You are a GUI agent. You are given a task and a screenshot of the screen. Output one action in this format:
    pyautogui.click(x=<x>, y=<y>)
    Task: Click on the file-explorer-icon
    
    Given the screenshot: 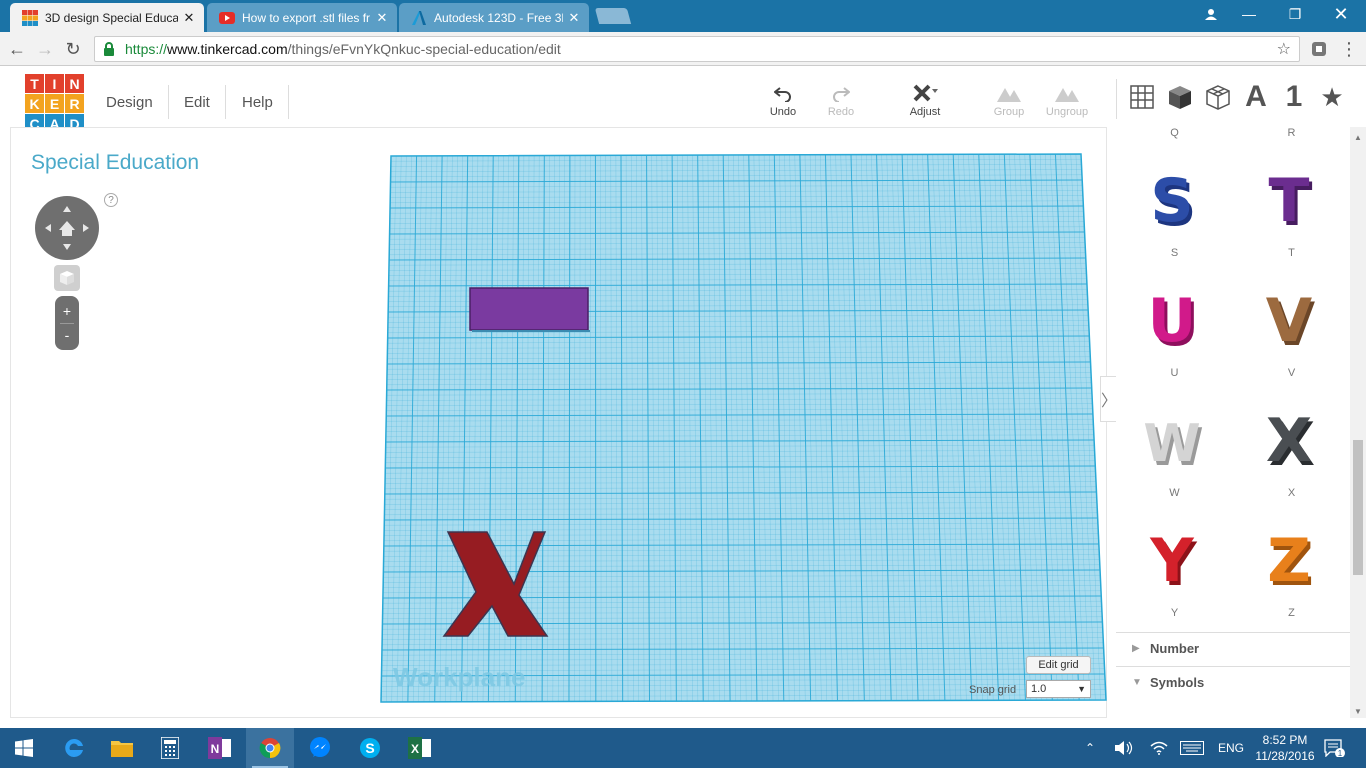 What is the action you would take?
    pyautogui.click(x=122, y=748)
    